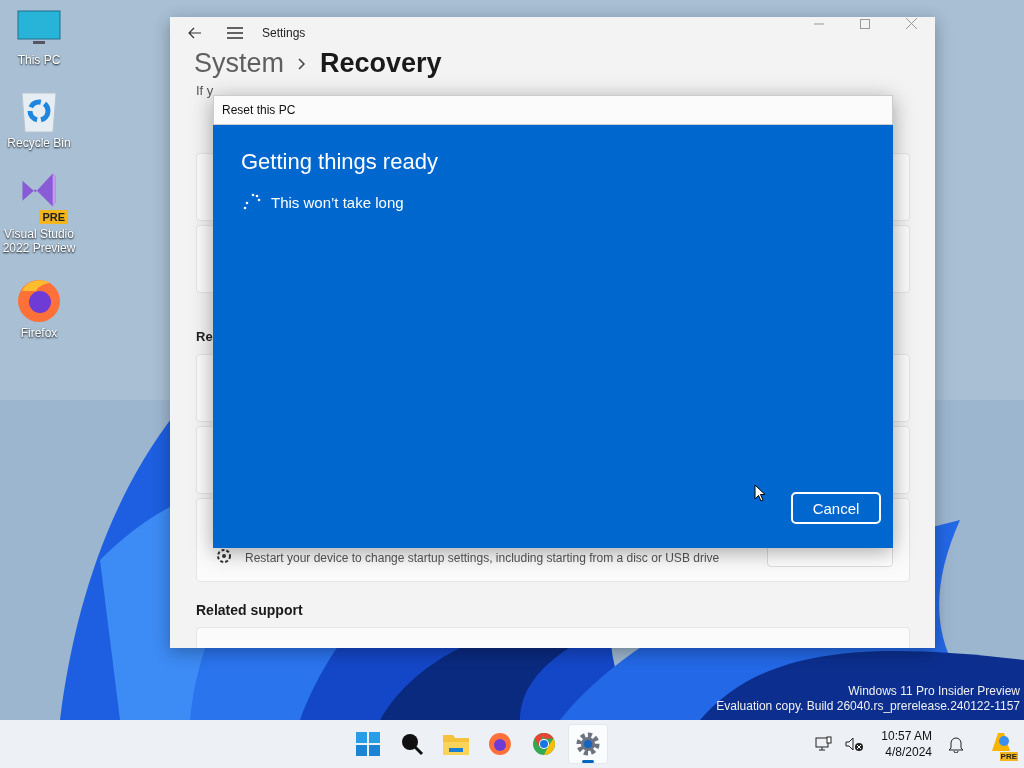 The image size is (1024, 768). What do you see at coordinates (482, 558) in the screenshot?
I see `setting-description: Restart your device to change startup settings, including starting from a disc or USB drive` at bounding box center [482, 558].